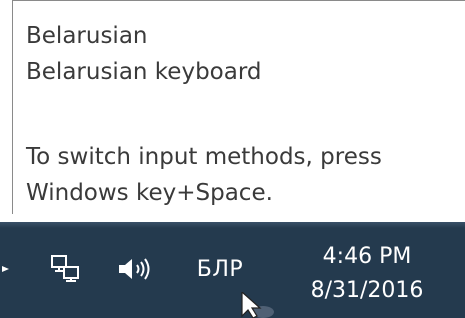 This screenshot has width=465, height=318. What do you see at coordinates (367, 290) in the screenshot?
I see `clock-date: 8/31/2016` at bounding box center [367, 290].